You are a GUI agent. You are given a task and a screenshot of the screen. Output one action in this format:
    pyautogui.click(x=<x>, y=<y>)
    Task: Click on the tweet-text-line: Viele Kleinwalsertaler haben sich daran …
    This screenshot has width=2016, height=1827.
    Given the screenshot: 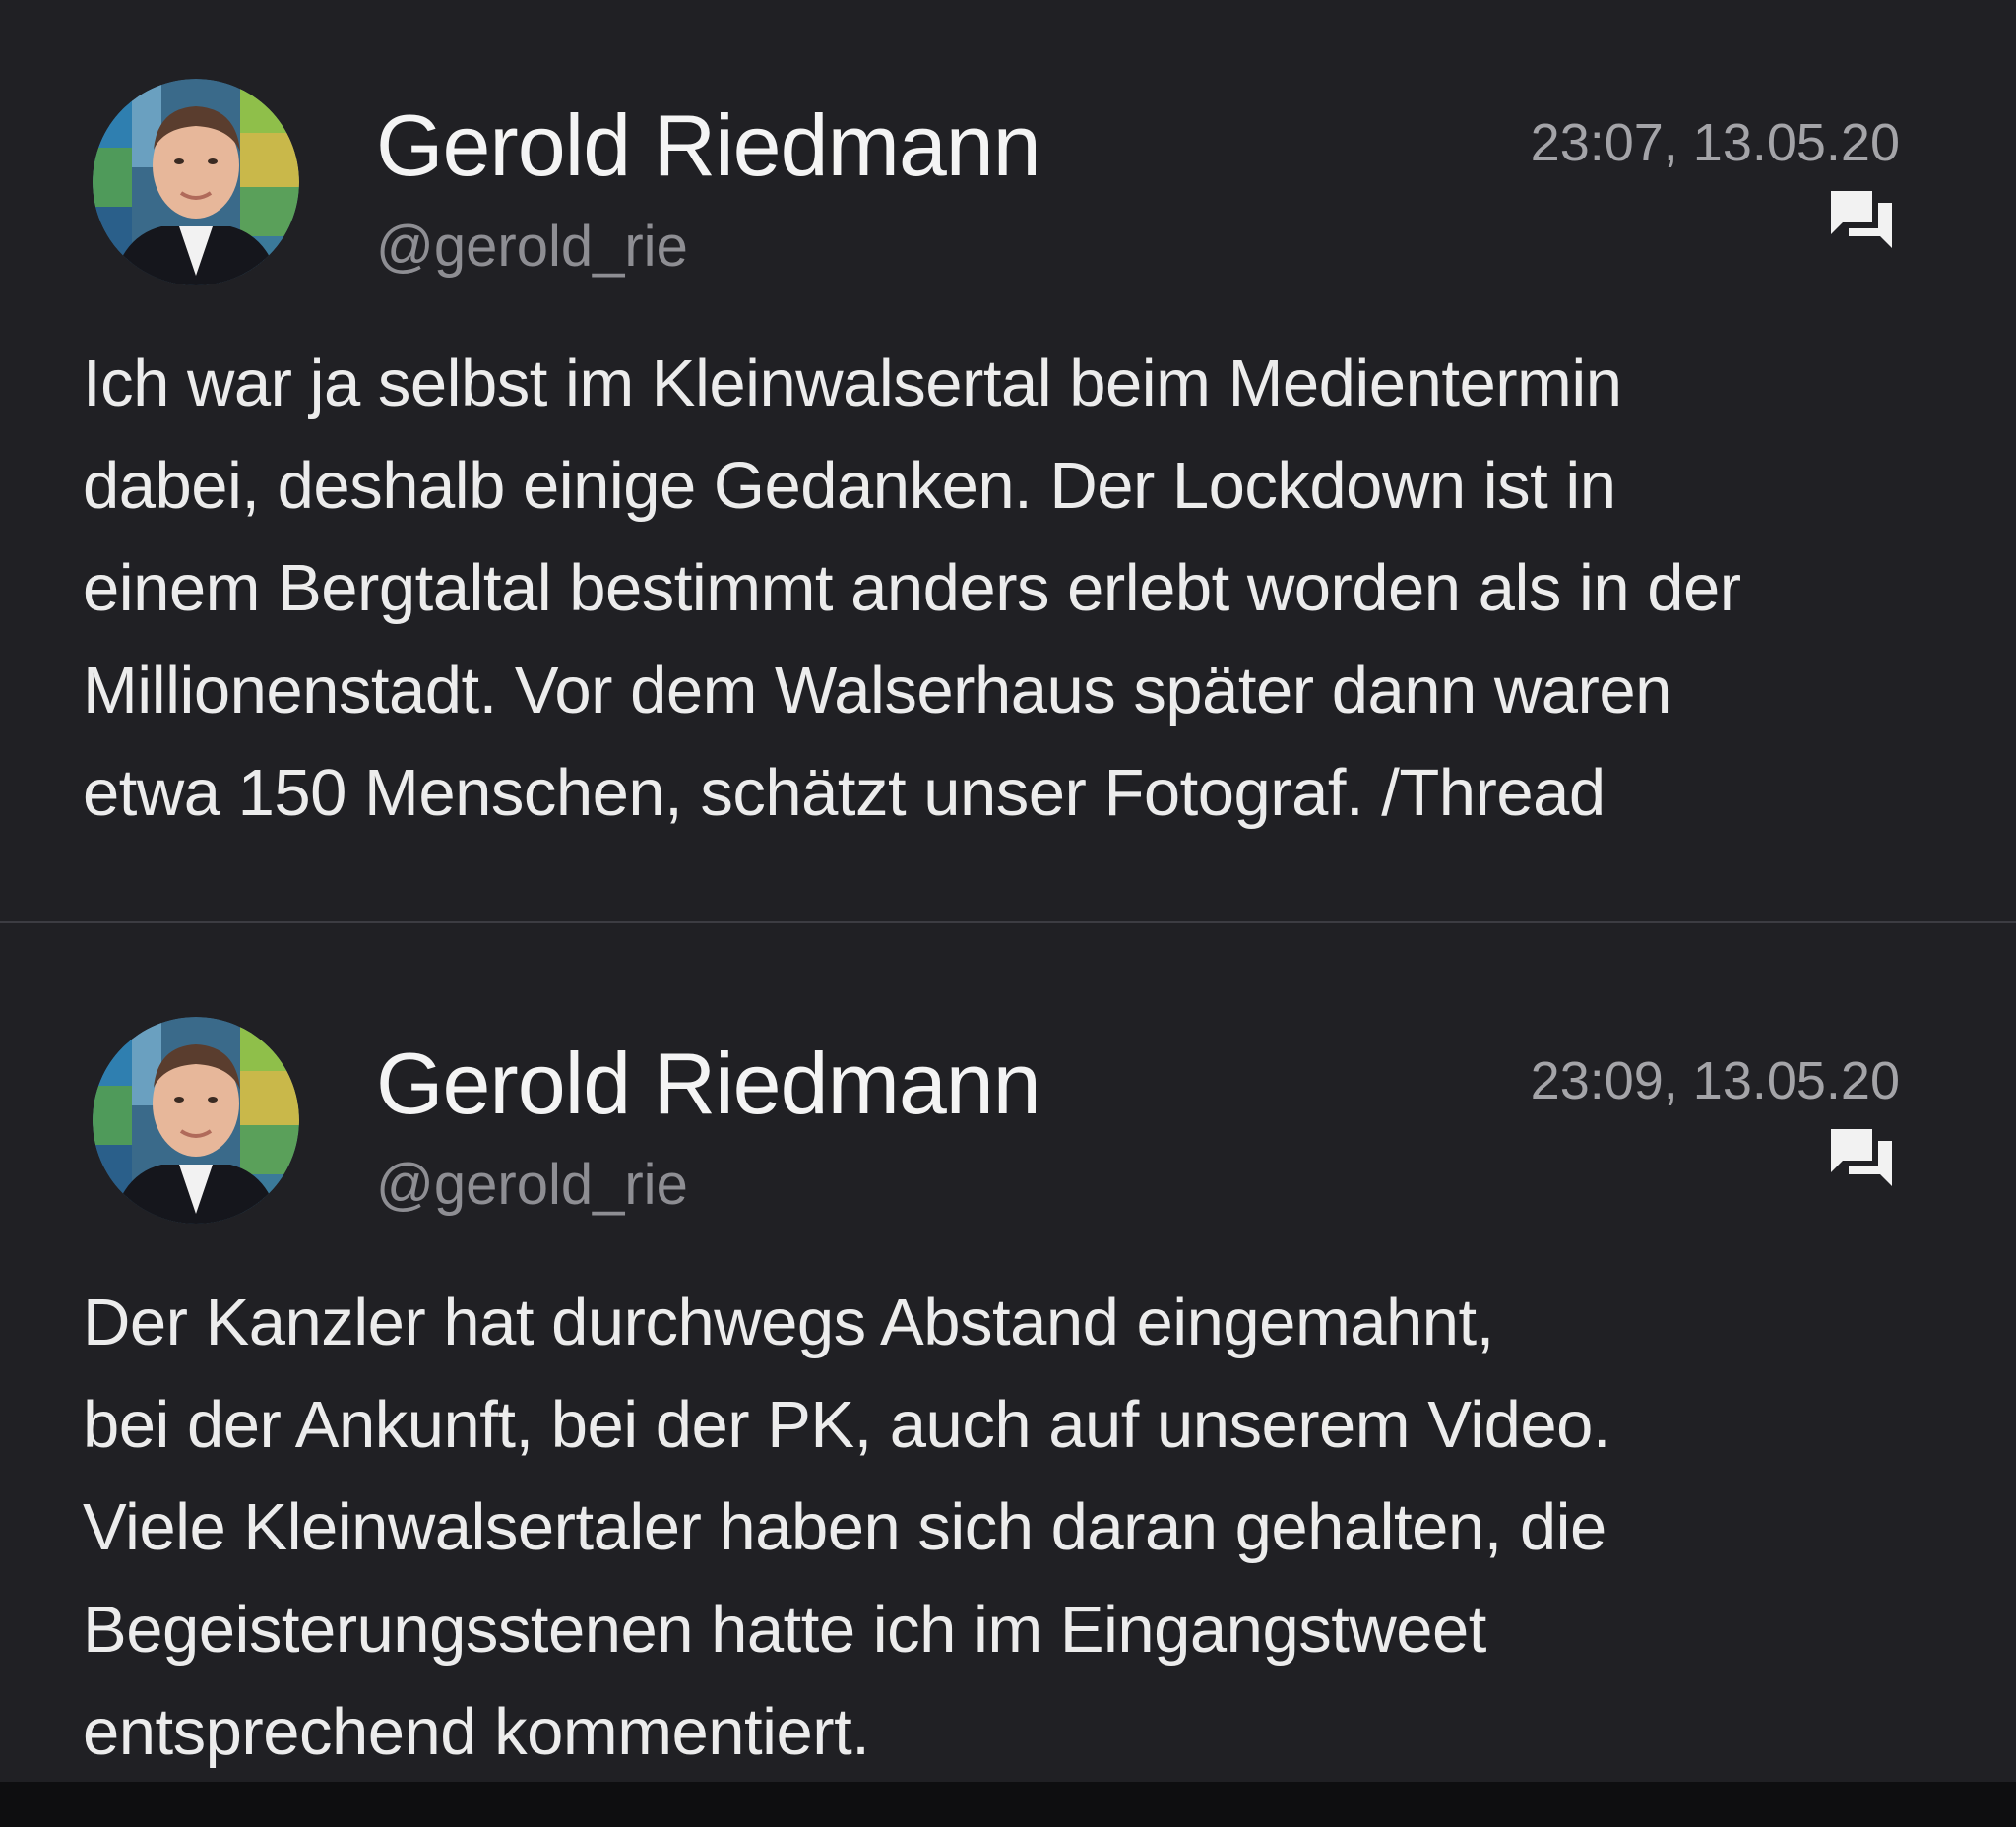 What is the action you would take?
    pyautogui.click(x=844, y=1527)
    